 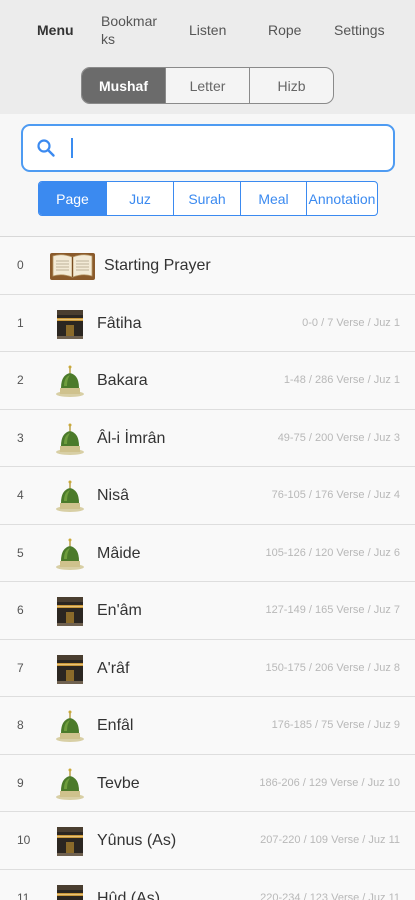 I want to click on open-book-icon, so click(x=72, y=267).